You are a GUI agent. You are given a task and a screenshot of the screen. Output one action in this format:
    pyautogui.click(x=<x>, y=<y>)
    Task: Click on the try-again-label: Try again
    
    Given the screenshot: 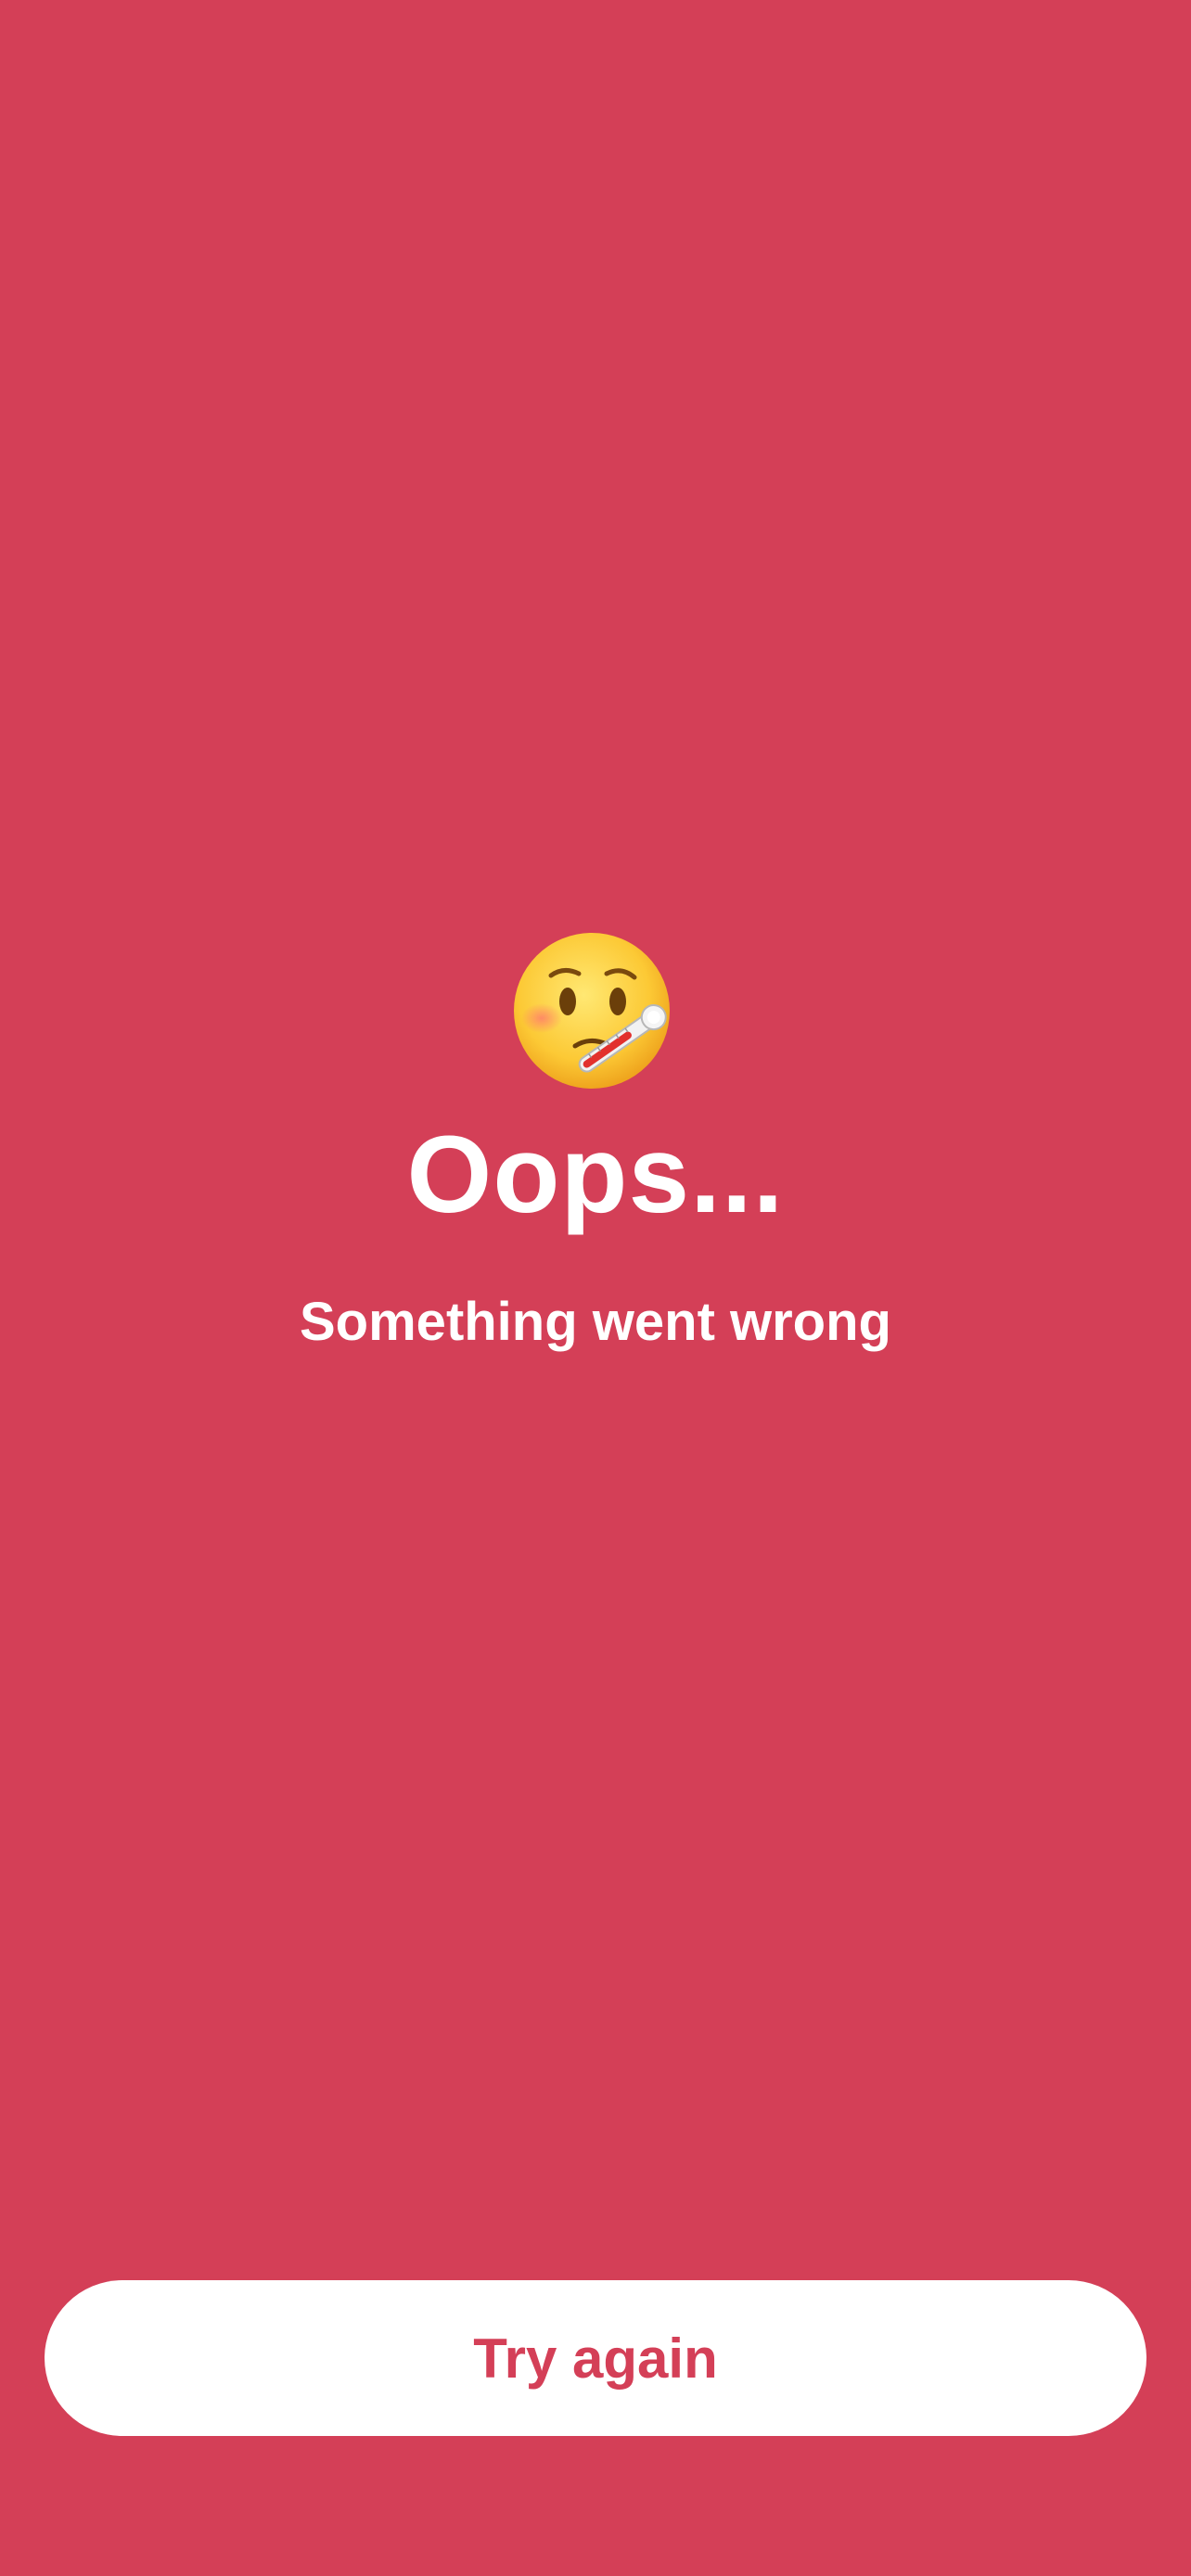 What is the action you would take?
    pyautogui.click(x=595, y=2358)
    